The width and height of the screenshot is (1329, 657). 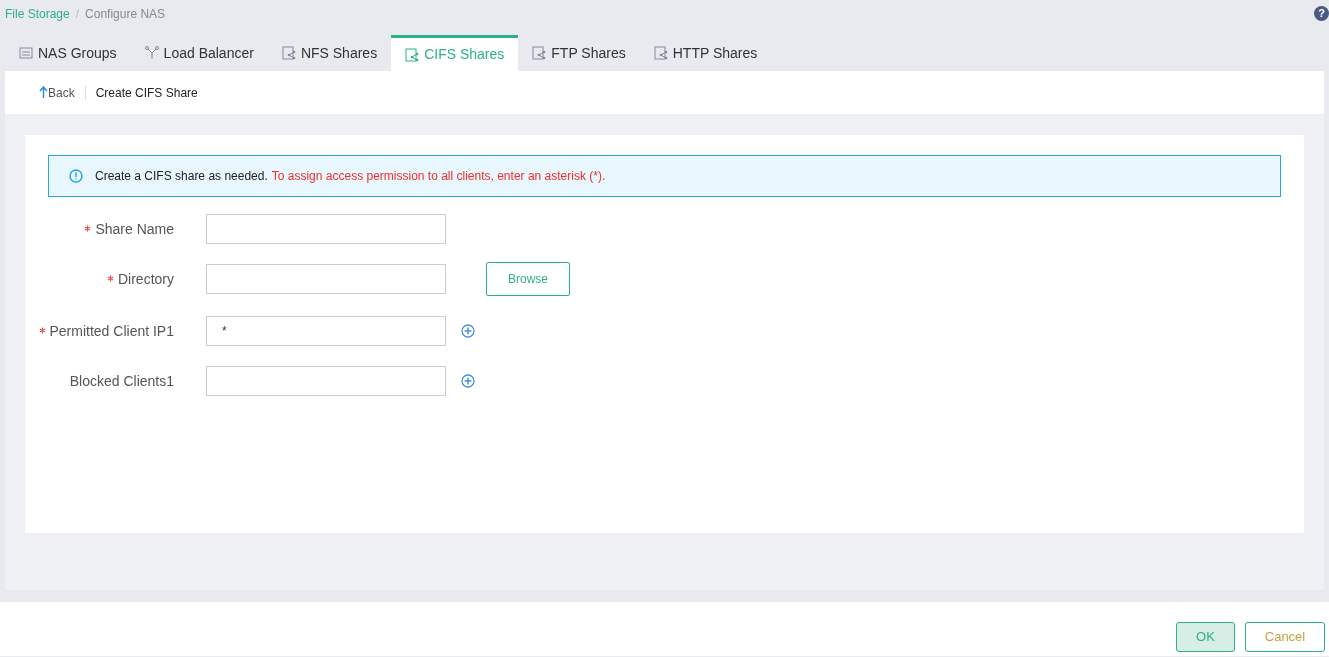 I want to click on field-label-text: Blocked Clients1, so click(x=121, y=380).